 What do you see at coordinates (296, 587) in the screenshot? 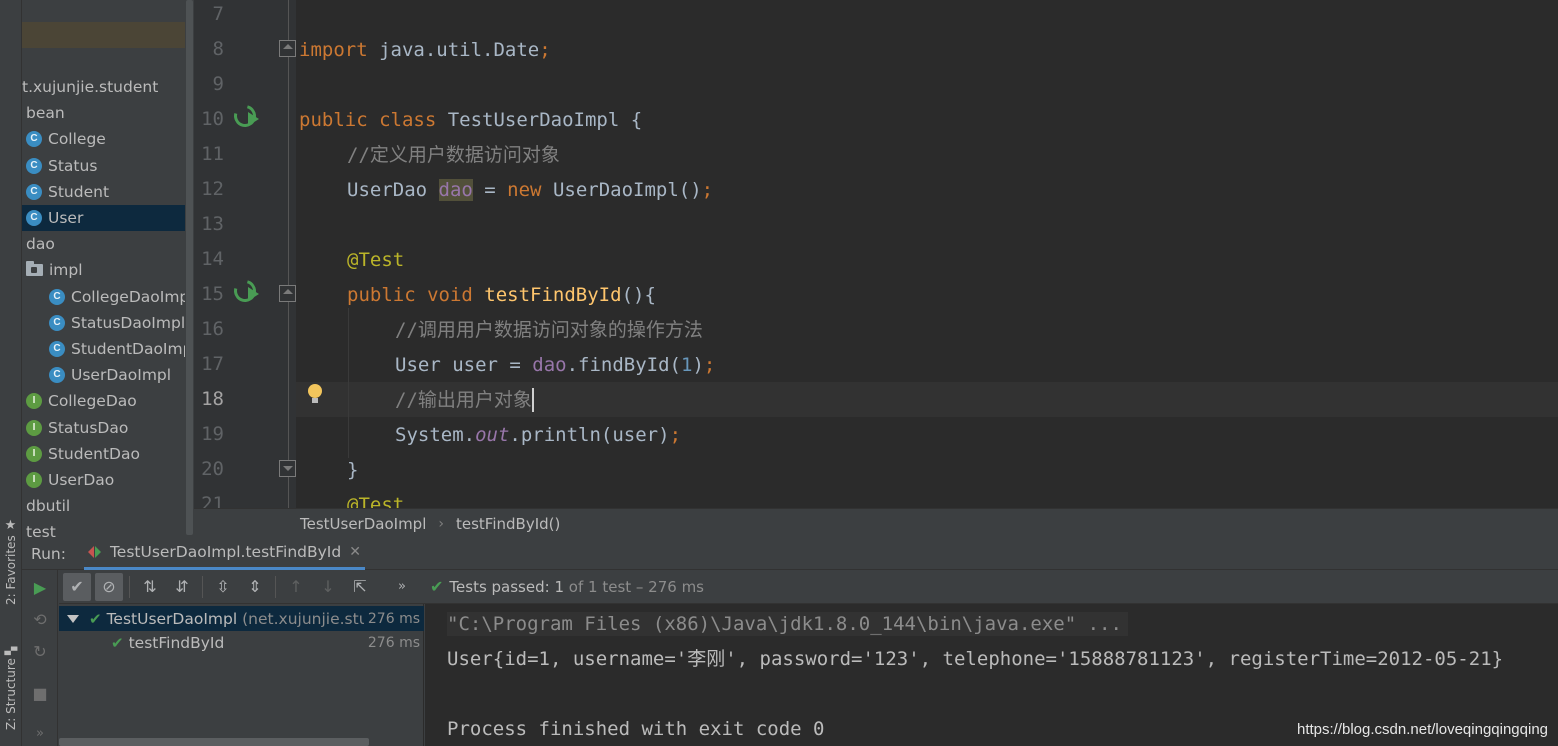
I see `previous-occurrence-icon: ↑` at bounding box center [296, 587].